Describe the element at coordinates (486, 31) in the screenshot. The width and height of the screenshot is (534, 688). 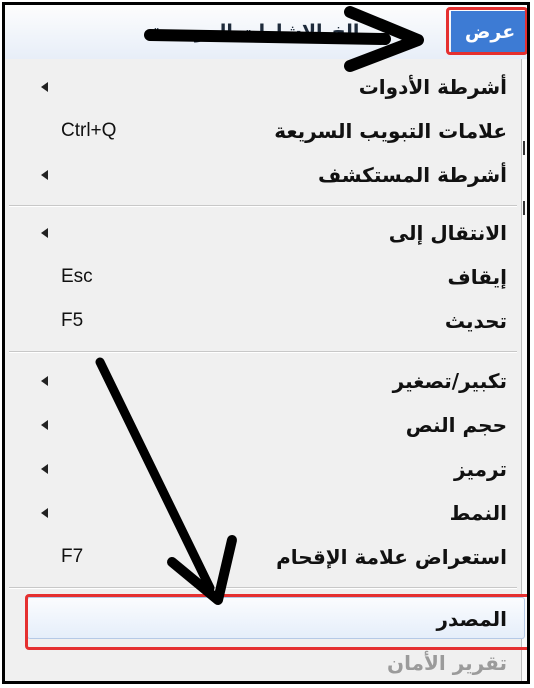
I see `view-highlight-outline` at that location.